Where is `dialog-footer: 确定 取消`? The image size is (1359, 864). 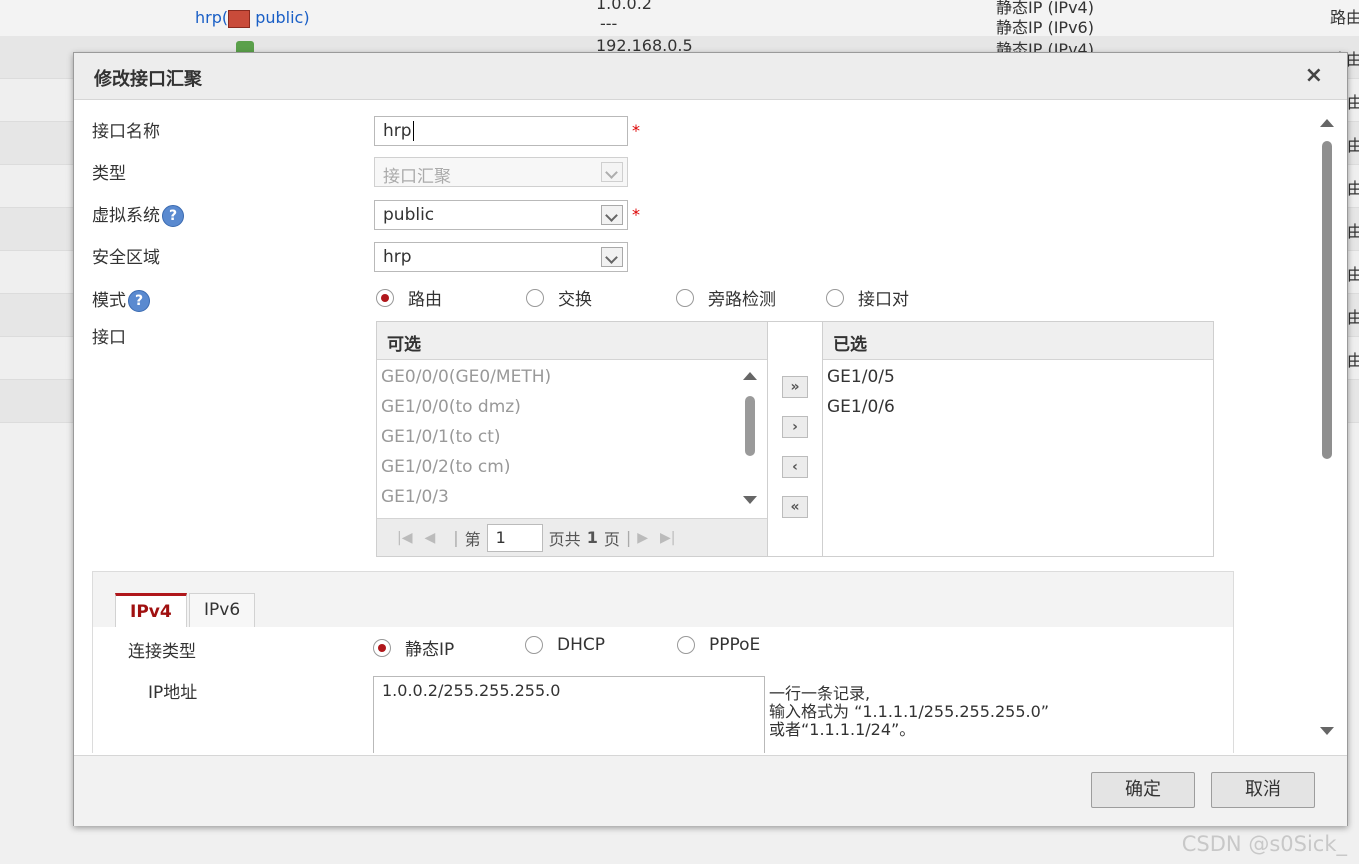 dialog-footer: 确定 取消 is located at coordinates (710, 790).